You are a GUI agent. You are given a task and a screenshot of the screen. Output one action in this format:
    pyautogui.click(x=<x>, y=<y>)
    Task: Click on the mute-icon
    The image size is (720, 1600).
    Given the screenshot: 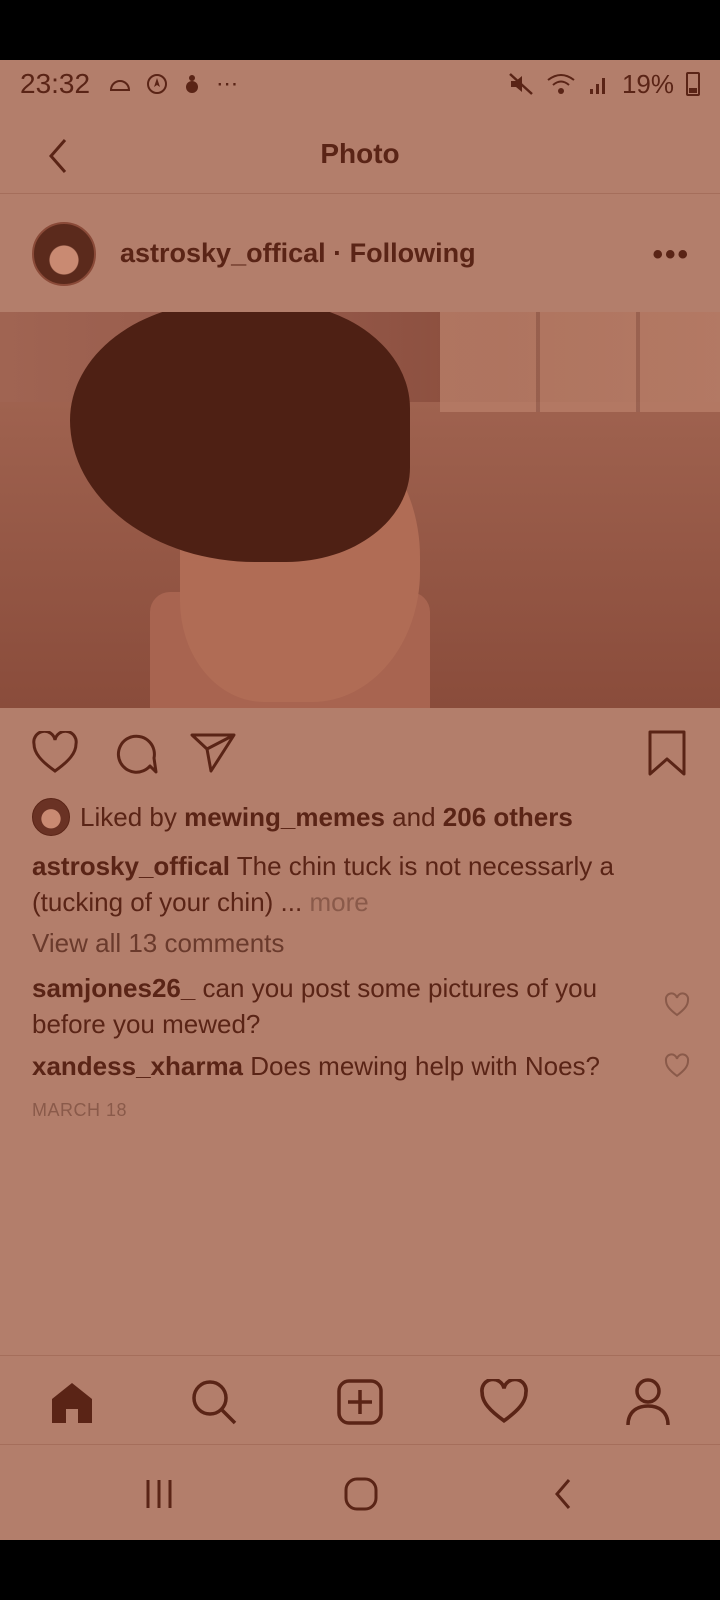 What is the action you would take?
    pyautogui.click(x=521, y=84)
    